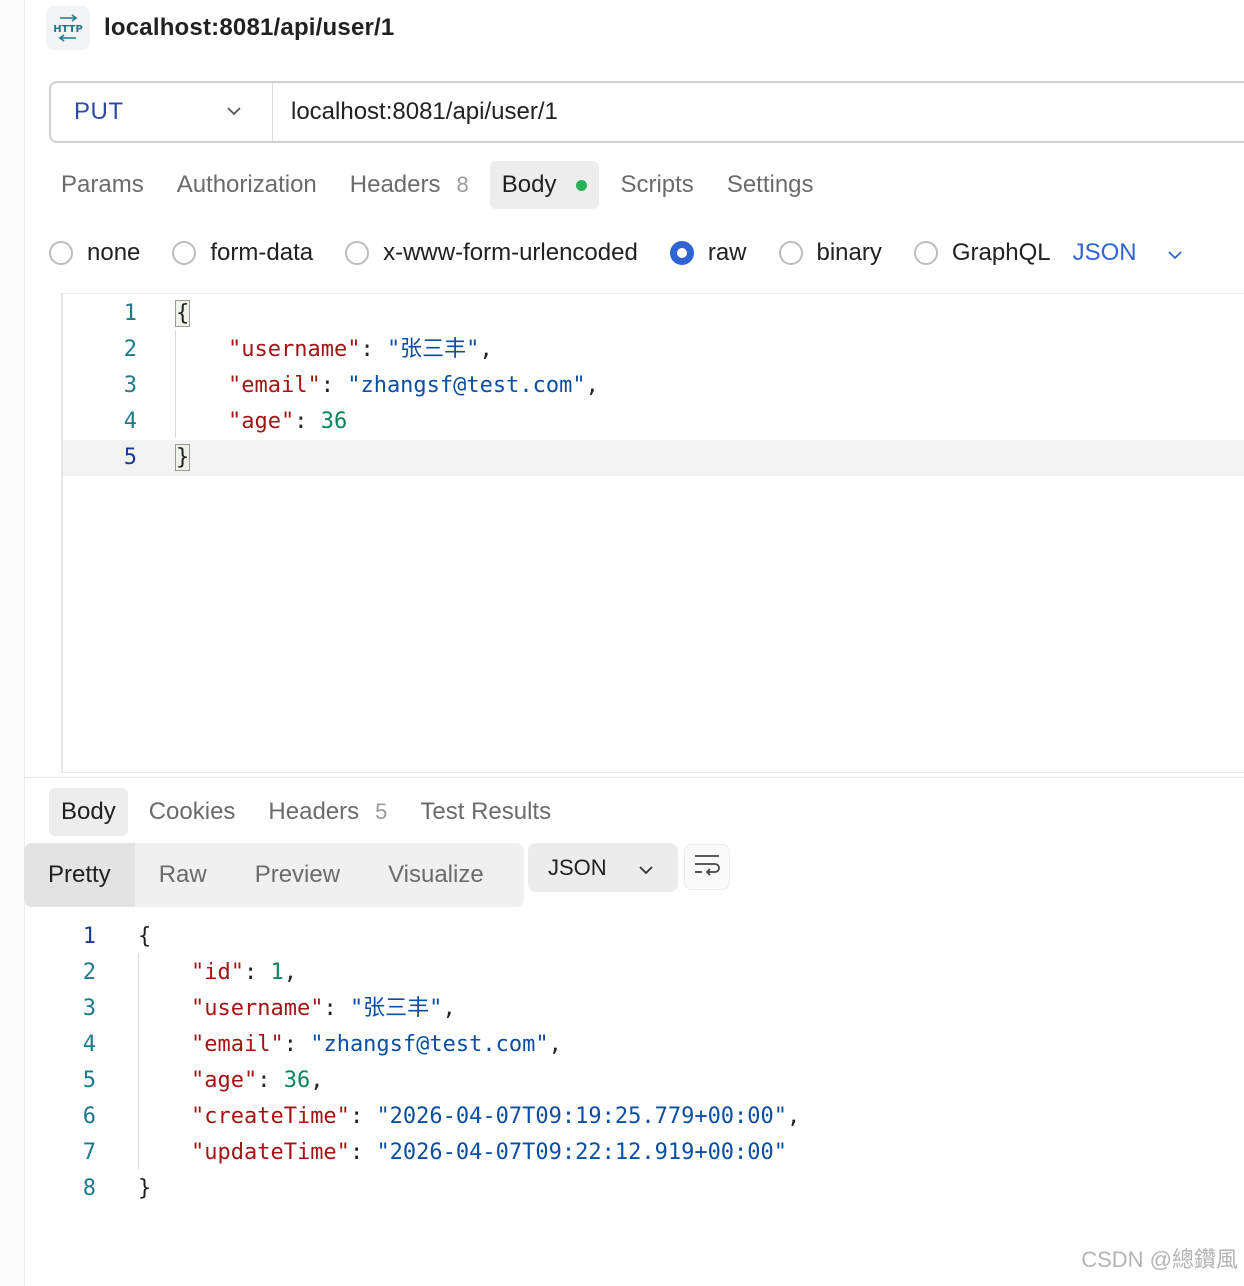 The image size is (1244, 1286). What do you see at coordinates (436, 875) in the screenshot?
I see `view-visualize: Visualize` at bounding box center [436, 875].